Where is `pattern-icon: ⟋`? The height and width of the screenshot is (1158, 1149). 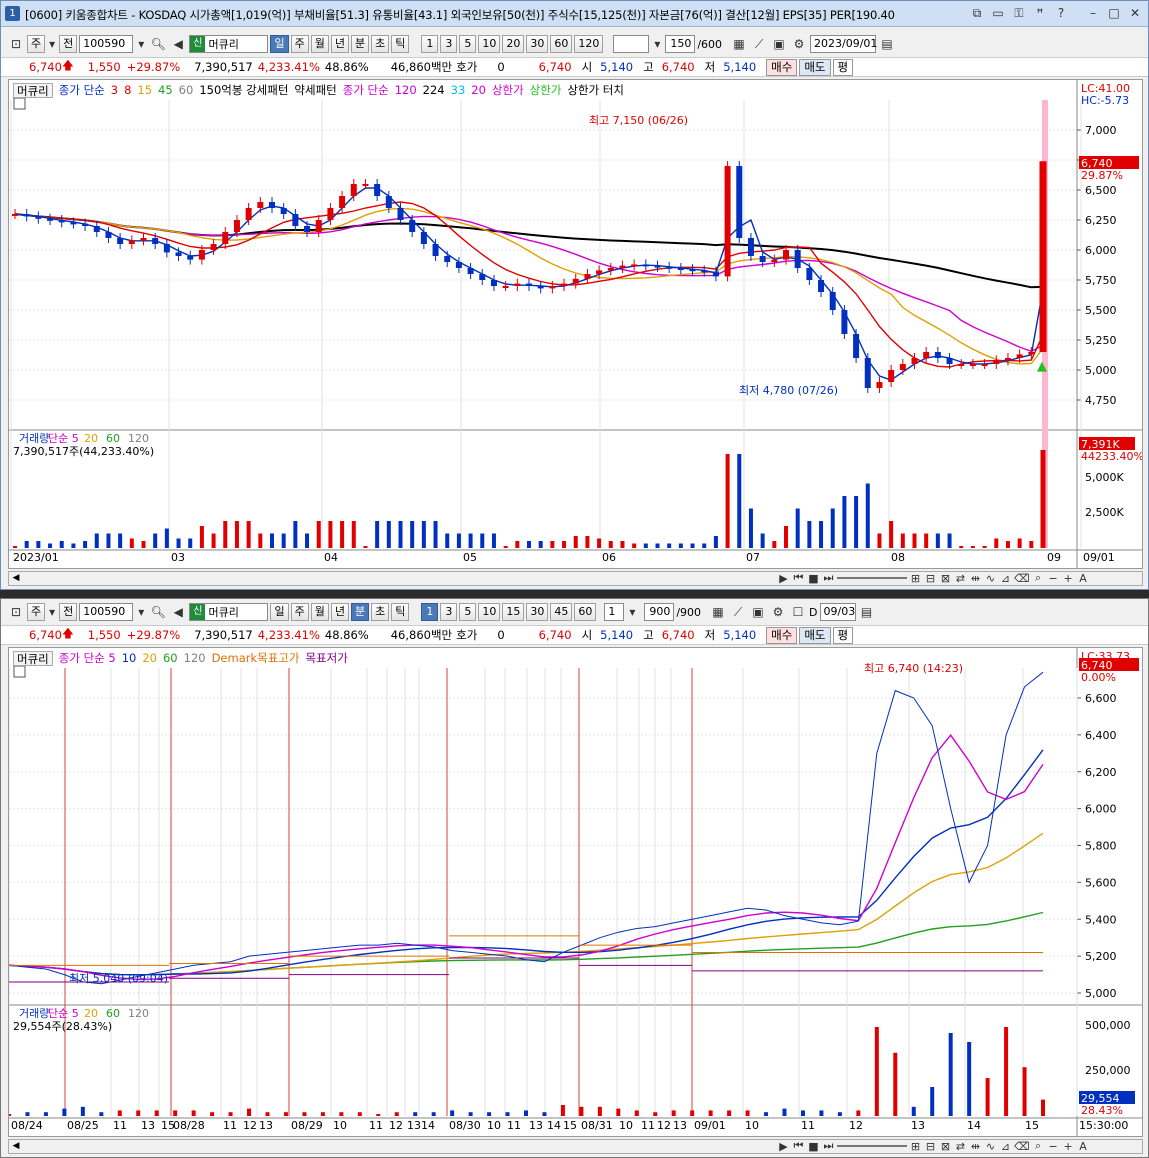
pattern-icon: ⟋ is located at coordinates (738, 612).